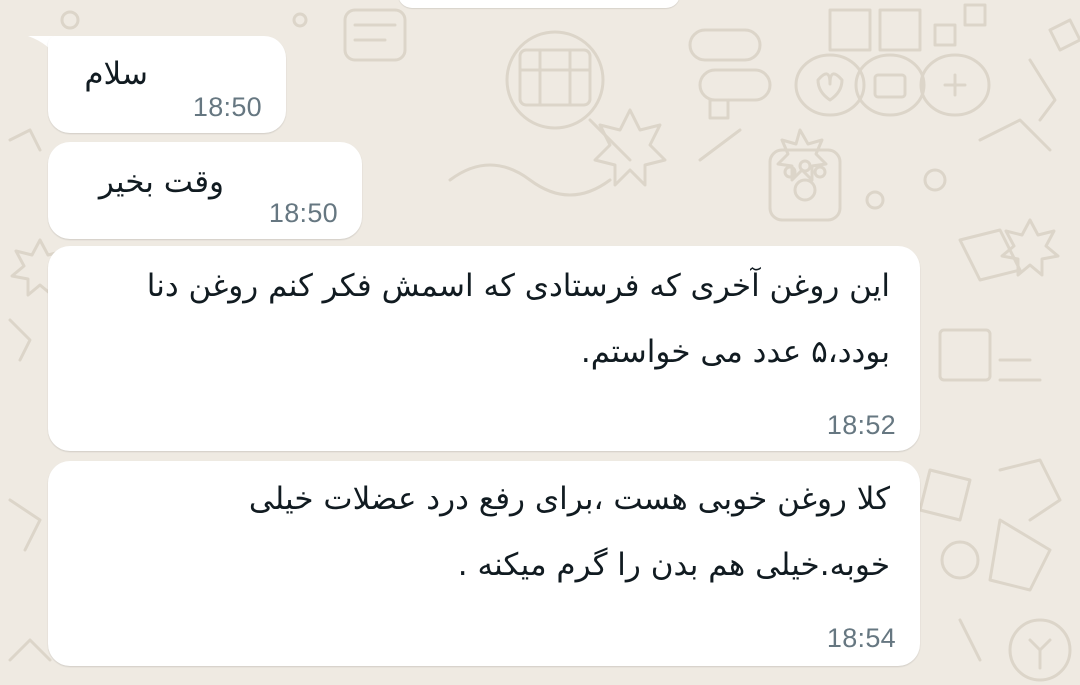 The image size is (1080, 685). What do you see at coordinates (861, 638) in the screenshot?
I see `message-time: 18:54` at bounding box center [861, 638].